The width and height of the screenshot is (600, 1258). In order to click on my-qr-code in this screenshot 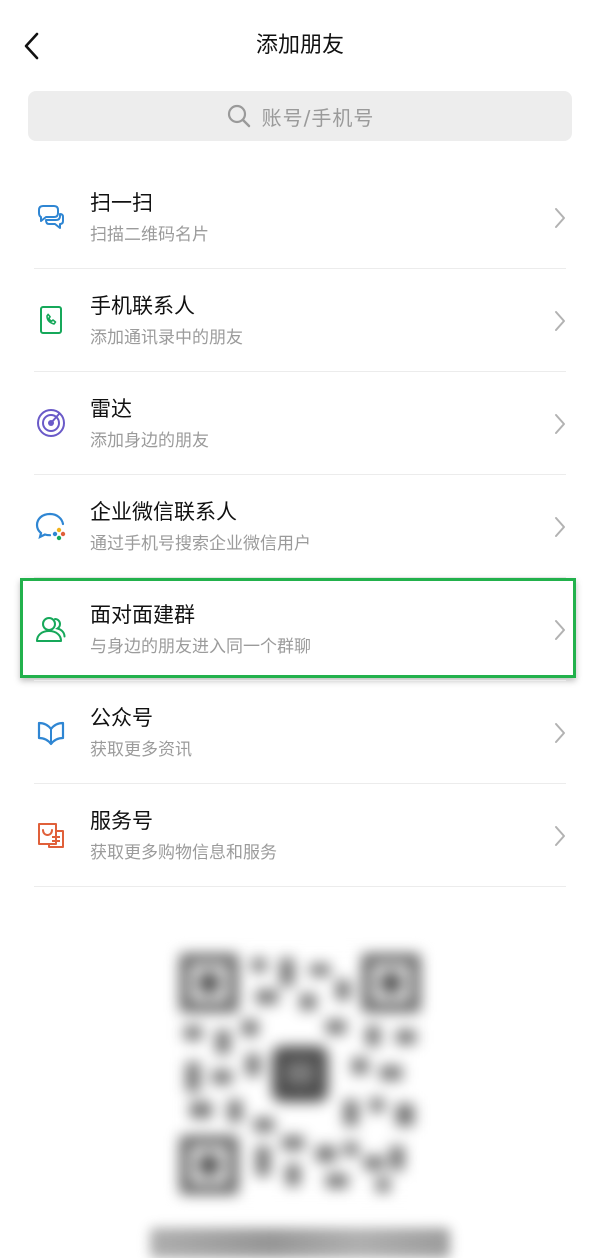, I will do `click(300, 1074)`.